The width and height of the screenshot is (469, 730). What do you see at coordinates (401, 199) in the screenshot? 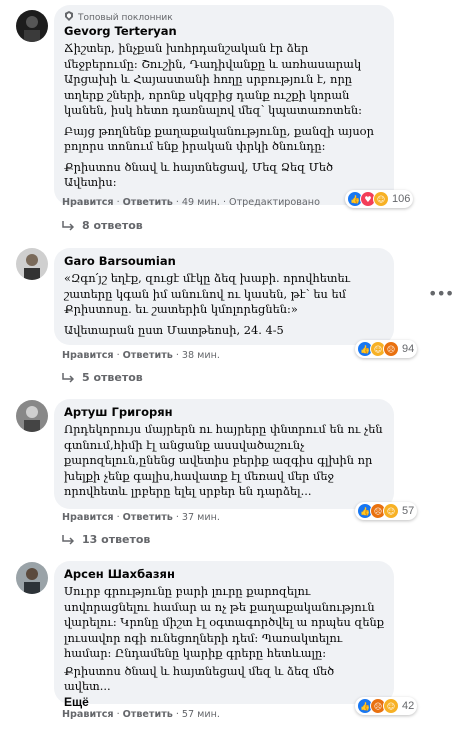
I see `reaction-count: 106` at bounding box center [401, 199].